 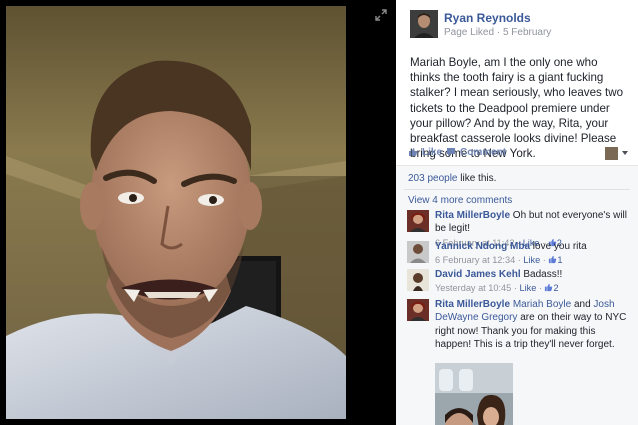 I want to click on like-button: Like, so click(x=425, y=152).